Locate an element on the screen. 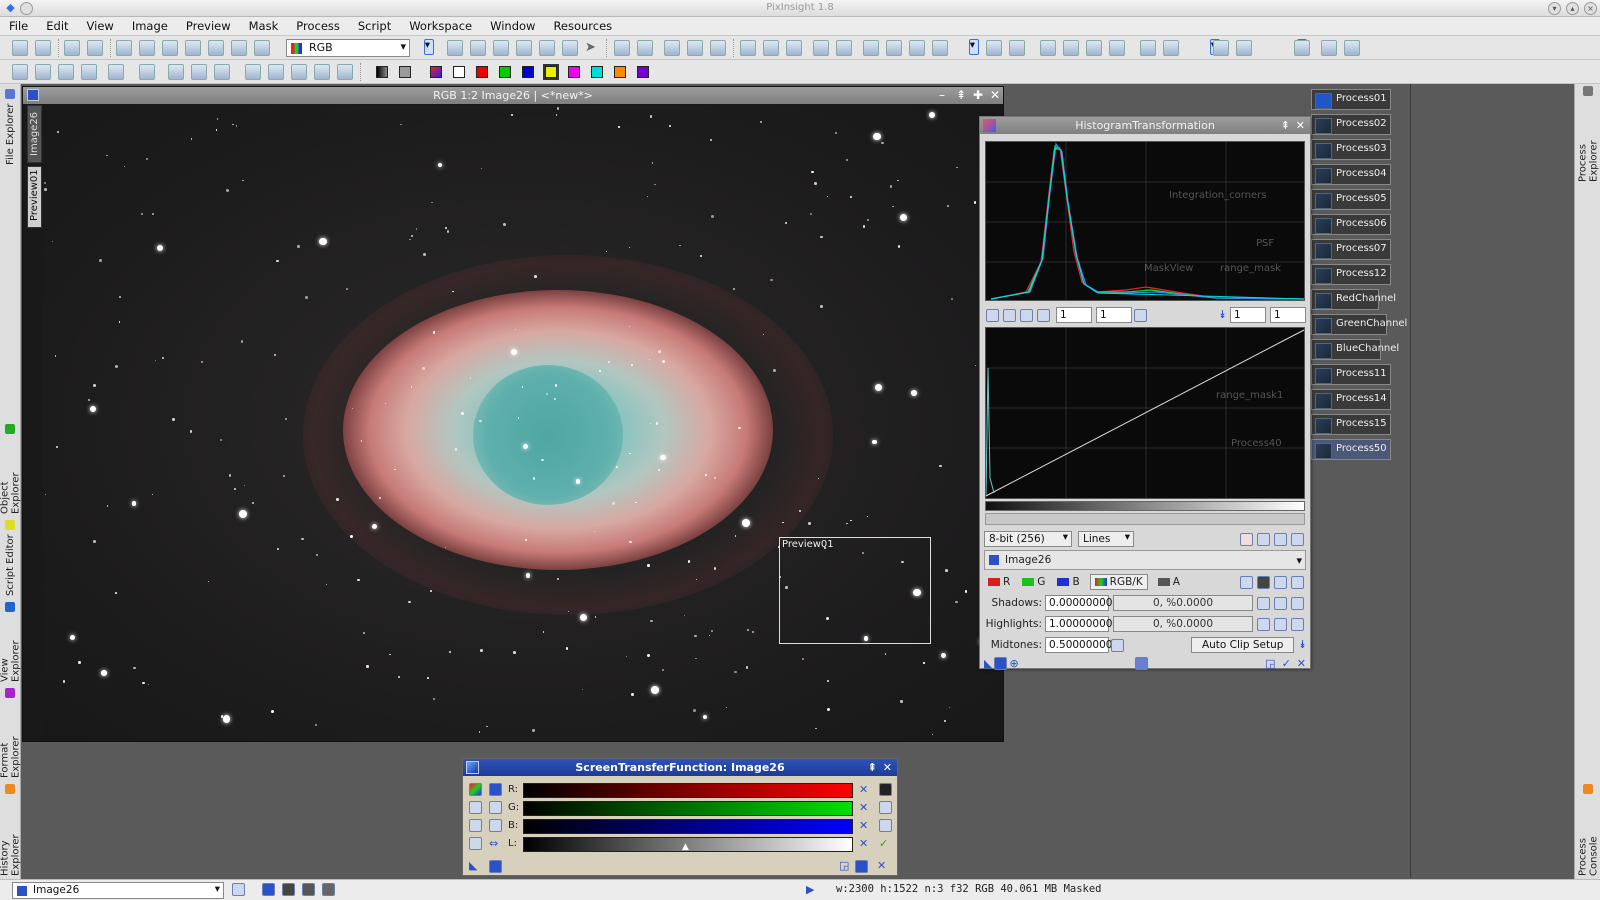 Image resolution: width=1600 pixels, height=900 pixels. menu-preview: Preview is located at coordinates (208, 26).